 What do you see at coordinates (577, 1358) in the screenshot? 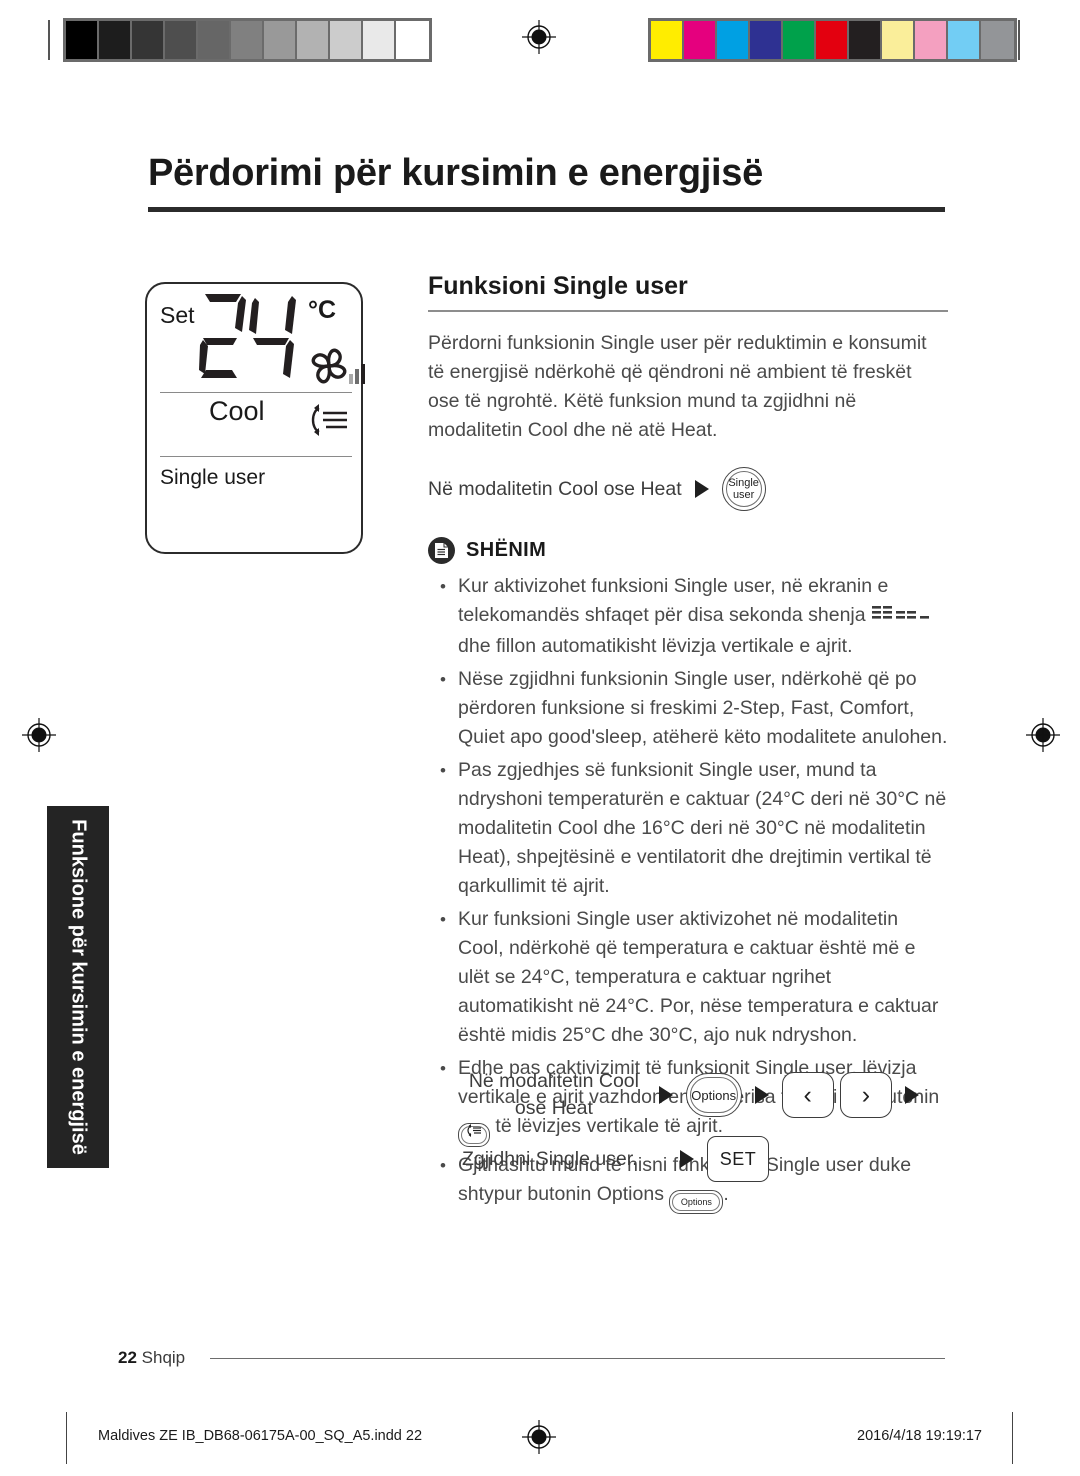
I see `folio-rule` at bounding box center [577, 1358].